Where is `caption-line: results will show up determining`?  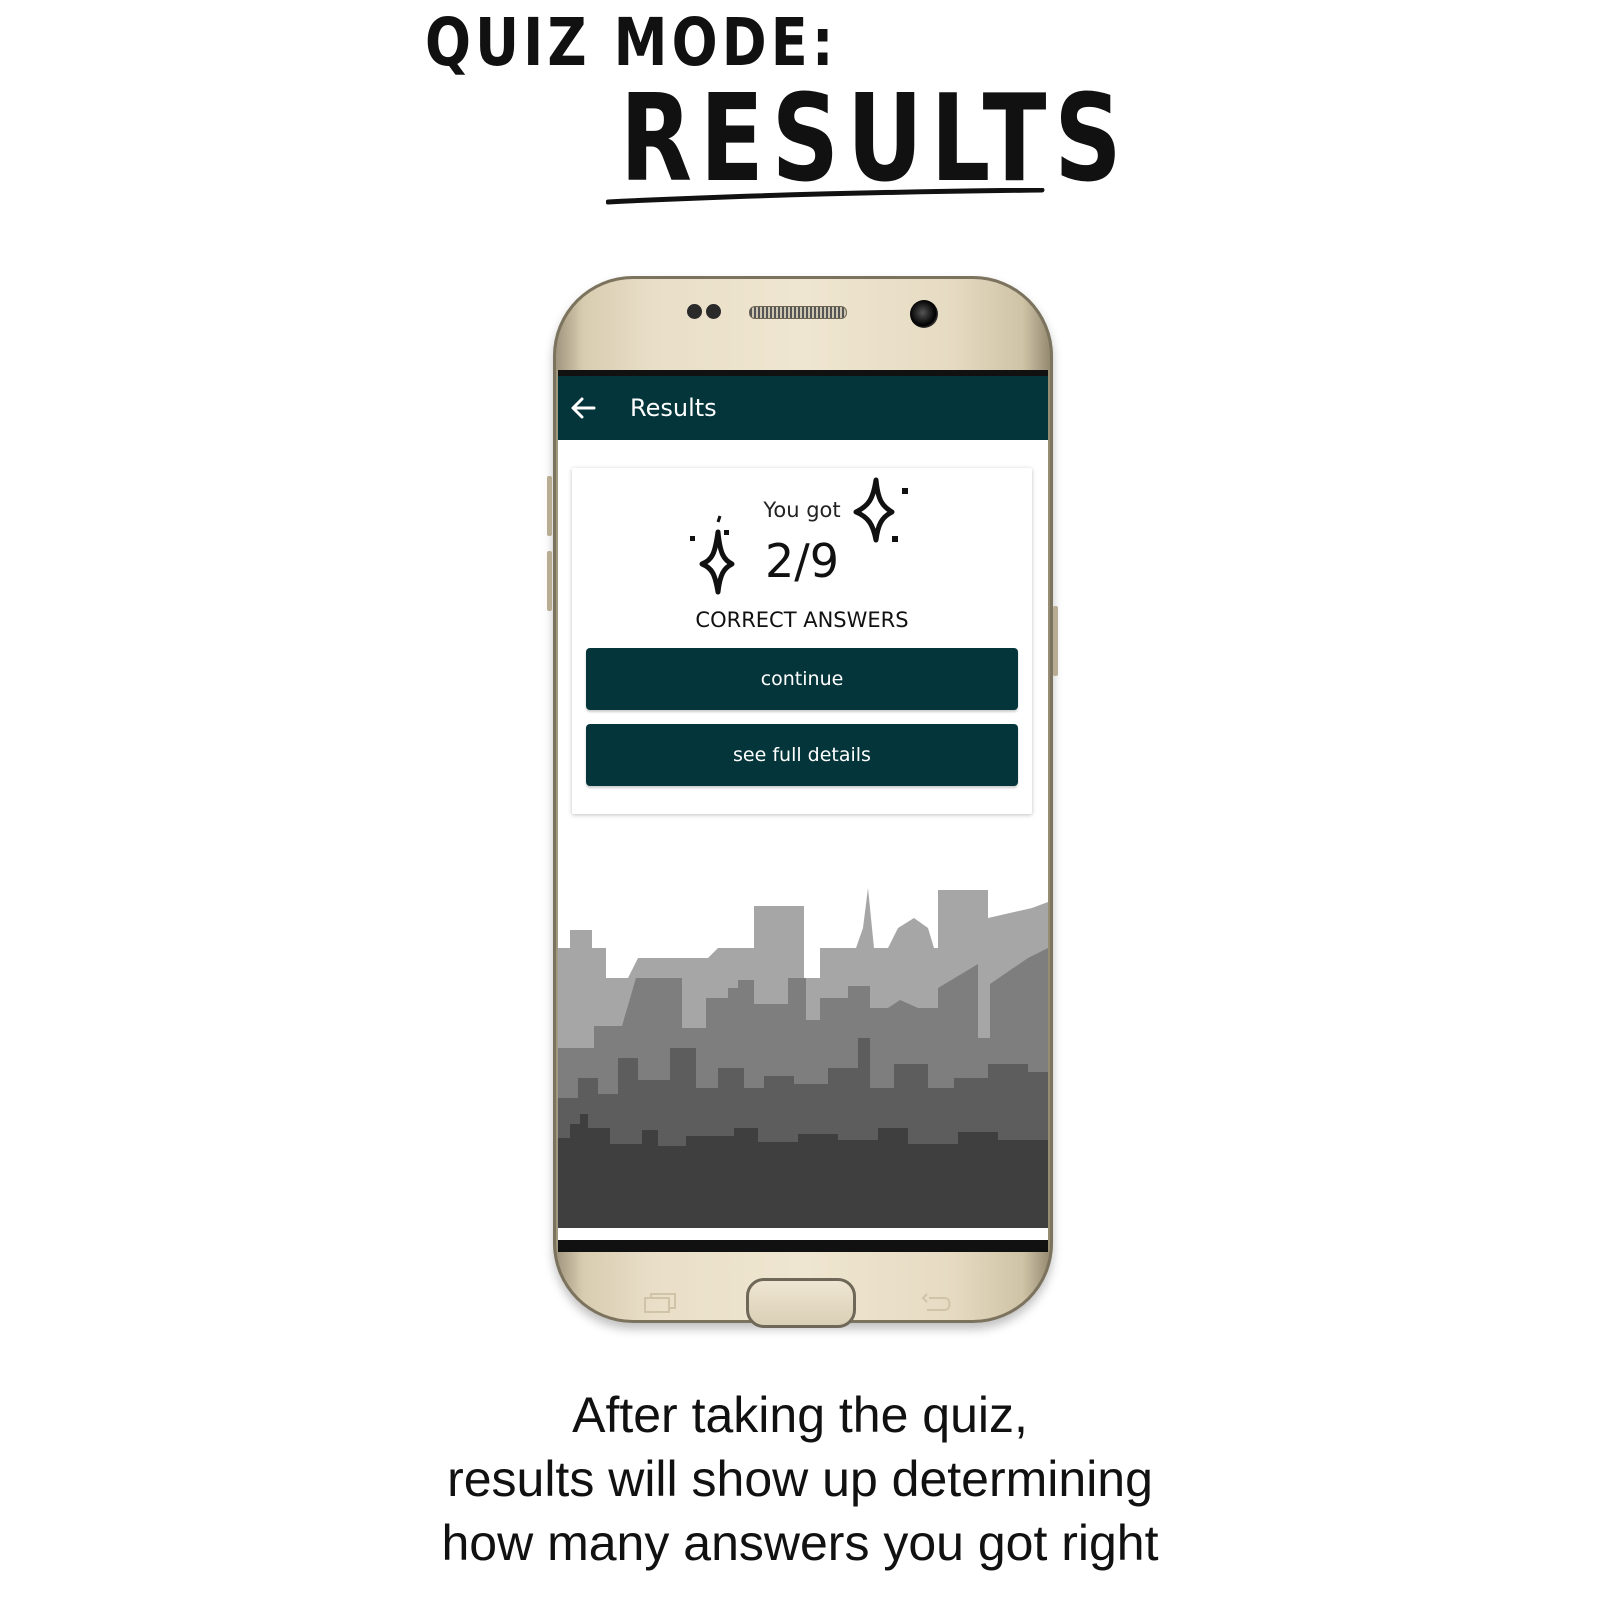
caption-line: results will show up determining is located at coordinates (800, 1479).